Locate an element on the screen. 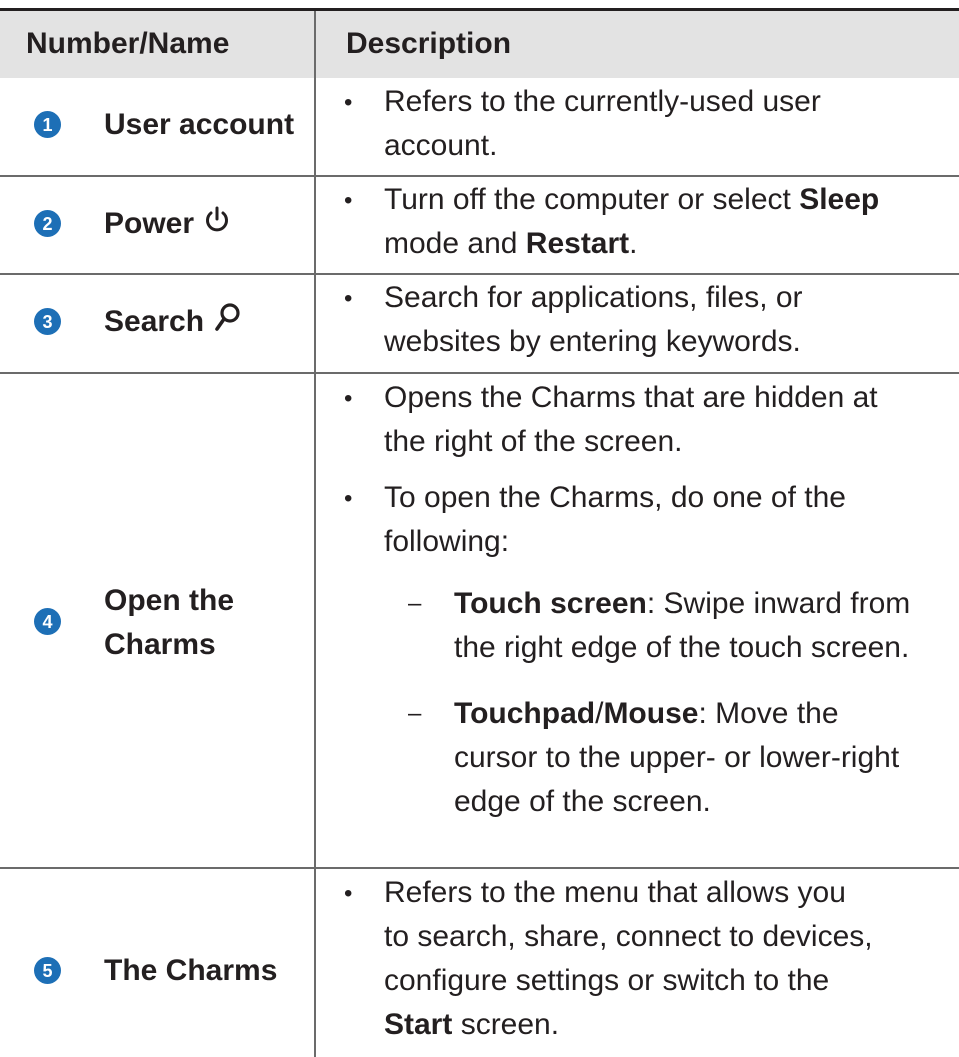  sub-description-line: the right edge of the touch screen. is located at coordinates (682, 647).